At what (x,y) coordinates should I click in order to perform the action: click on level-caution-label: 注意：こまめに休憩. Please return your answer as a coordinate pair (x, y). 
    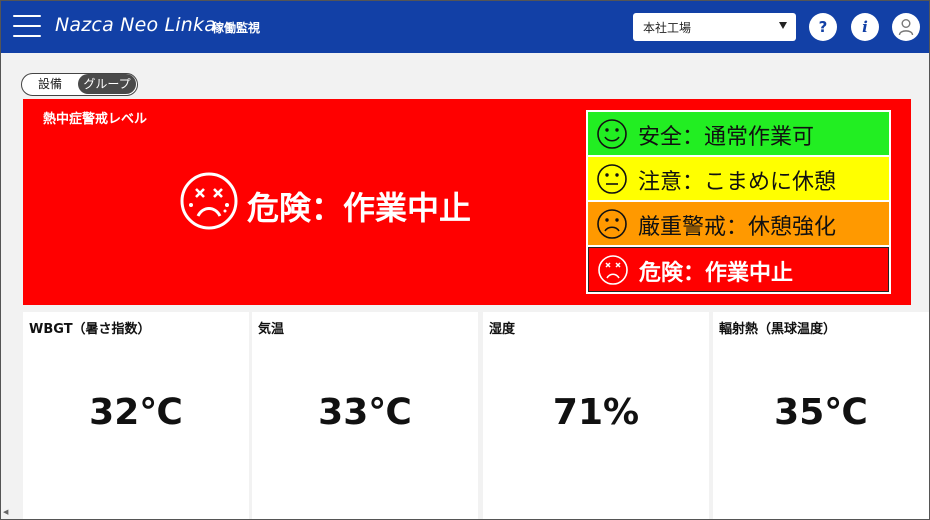
    Looking at the image, I should click on (737, 182).